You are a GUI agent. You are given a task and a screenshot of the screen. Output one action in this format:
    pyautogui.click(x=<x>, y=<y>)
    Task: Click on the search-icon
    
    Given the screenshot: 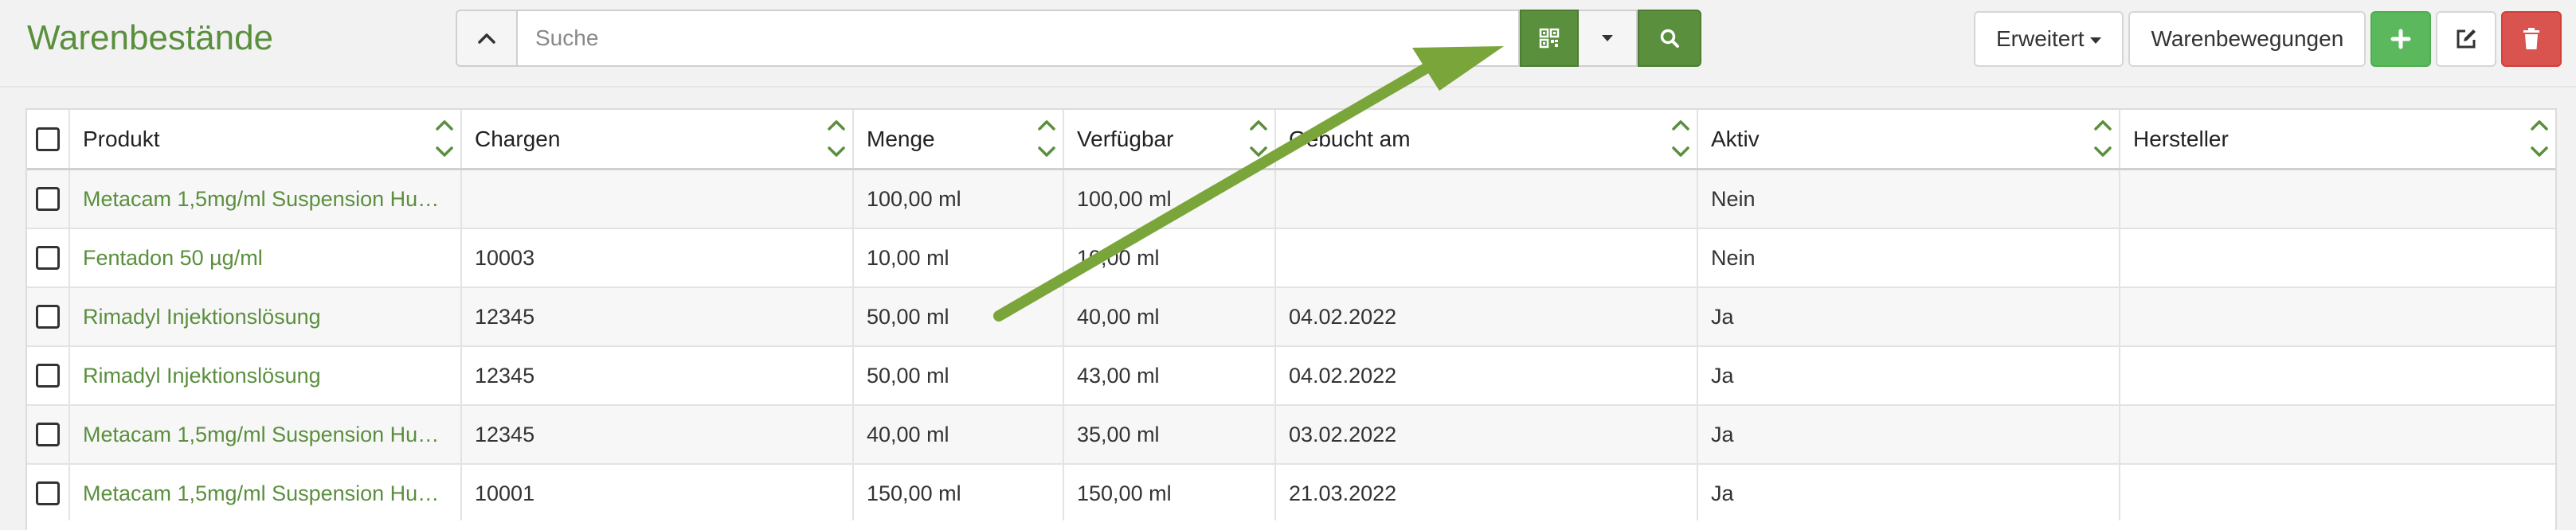 What is the action you would take?
    pyautogui.click(x=1669, y=38)
    